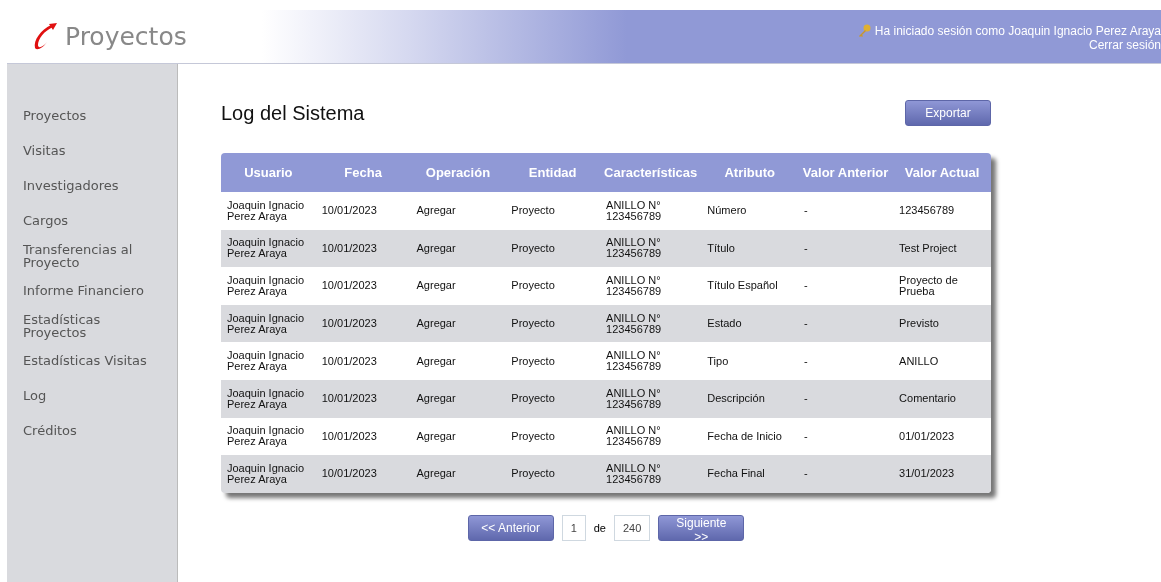 The image size is (1161, 582). Describe the element at coordinates (750, 286) in the screenshot. I see `table-cell: Título Español` at that location.